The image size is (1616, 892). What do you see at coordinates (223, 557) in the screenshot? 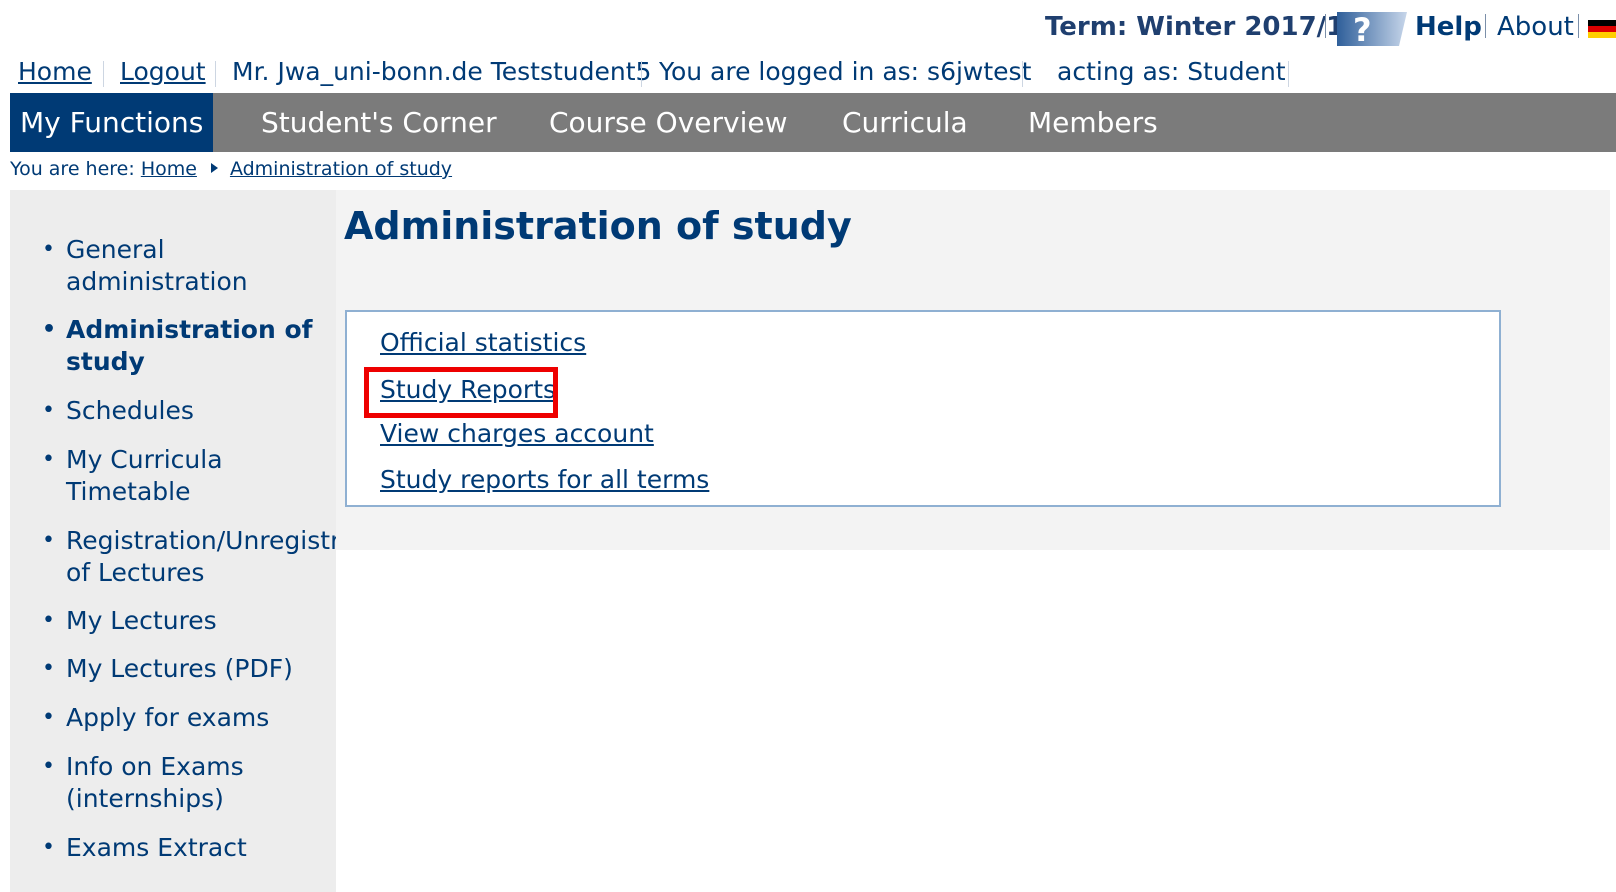
I see `sidebar-item-registration-unregistration: Registration/Unregistration of Lectures` at bounding box center [223, 557].